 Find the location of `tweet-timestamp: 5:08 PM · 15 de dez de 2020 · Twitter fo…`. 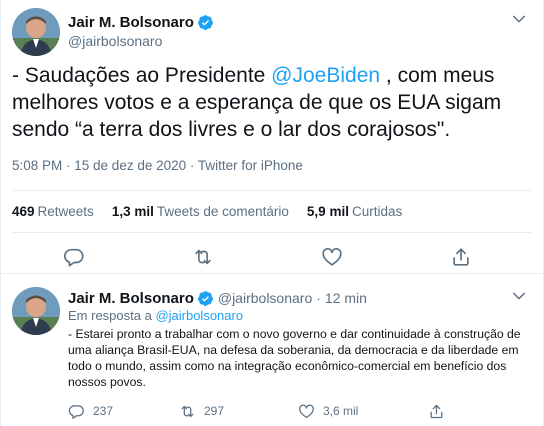

tweet-timestamp: 5:08 PM · 15 de dez de 2020 · Twitter fo… is located at coordinates (157, 165).